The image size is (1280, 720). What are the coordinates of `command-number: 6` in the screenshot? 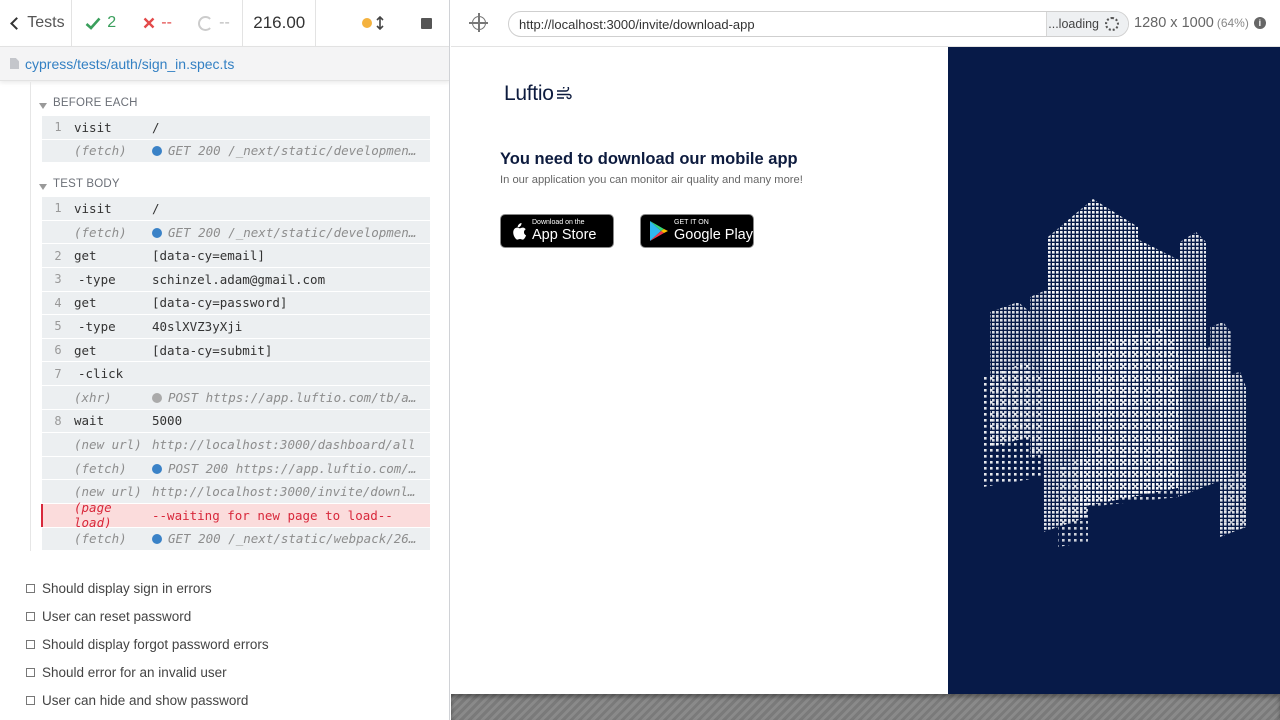 It's located at (58, 350).